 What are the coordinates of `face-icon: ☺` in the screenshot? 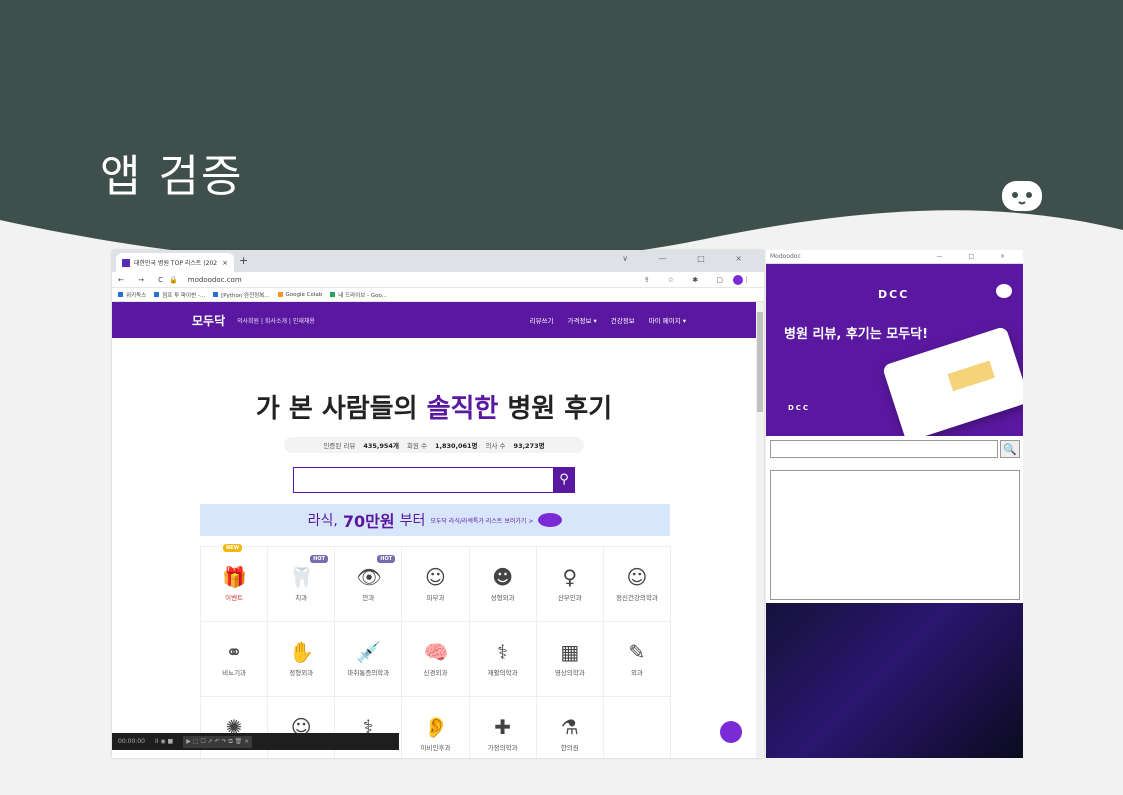 It's located at (435, 577).